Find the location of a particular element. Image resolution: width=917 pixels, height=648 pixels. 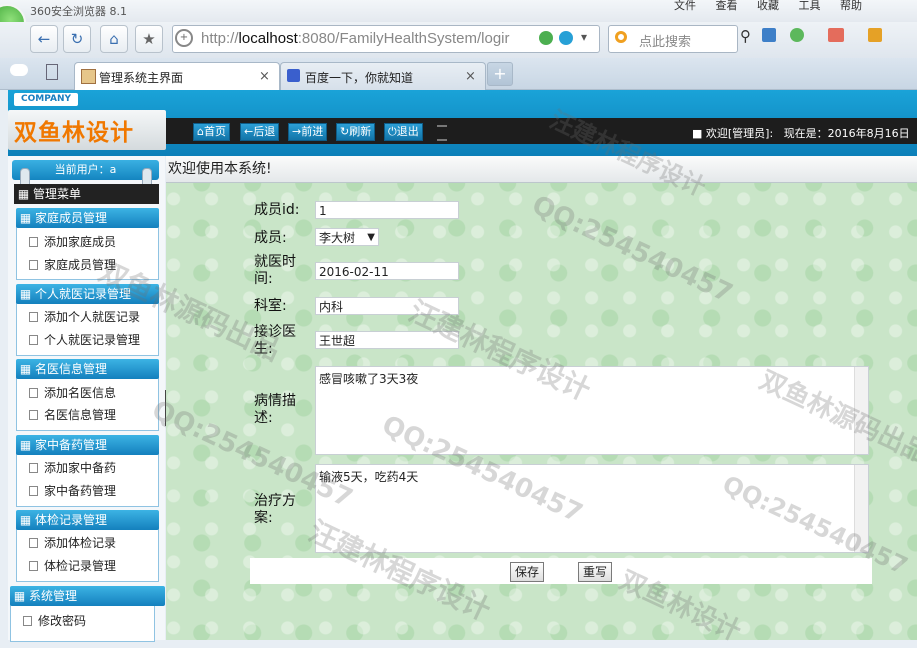

new-tab-button: + is located at coordinates (500, 74).